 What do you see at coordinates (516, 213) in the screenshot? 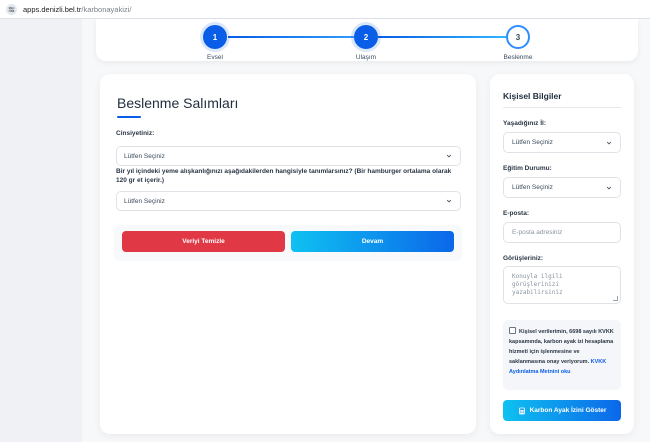
I see `email-label: E-posta:` at bounding box center [516, 213].